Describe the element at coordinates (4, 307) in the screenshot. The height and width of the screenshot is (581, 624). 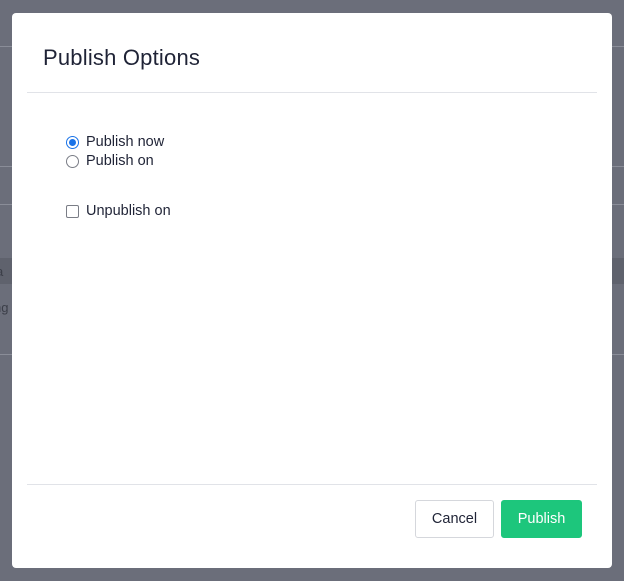
I see `background-text-fragment: ng` at that location.